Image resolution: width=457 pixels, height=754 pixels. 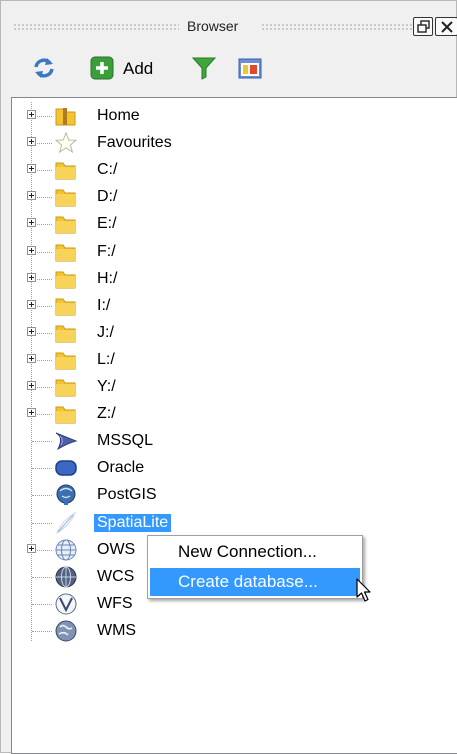 I want to click on tree-item-l: L:/, so click(x=234, y=360).